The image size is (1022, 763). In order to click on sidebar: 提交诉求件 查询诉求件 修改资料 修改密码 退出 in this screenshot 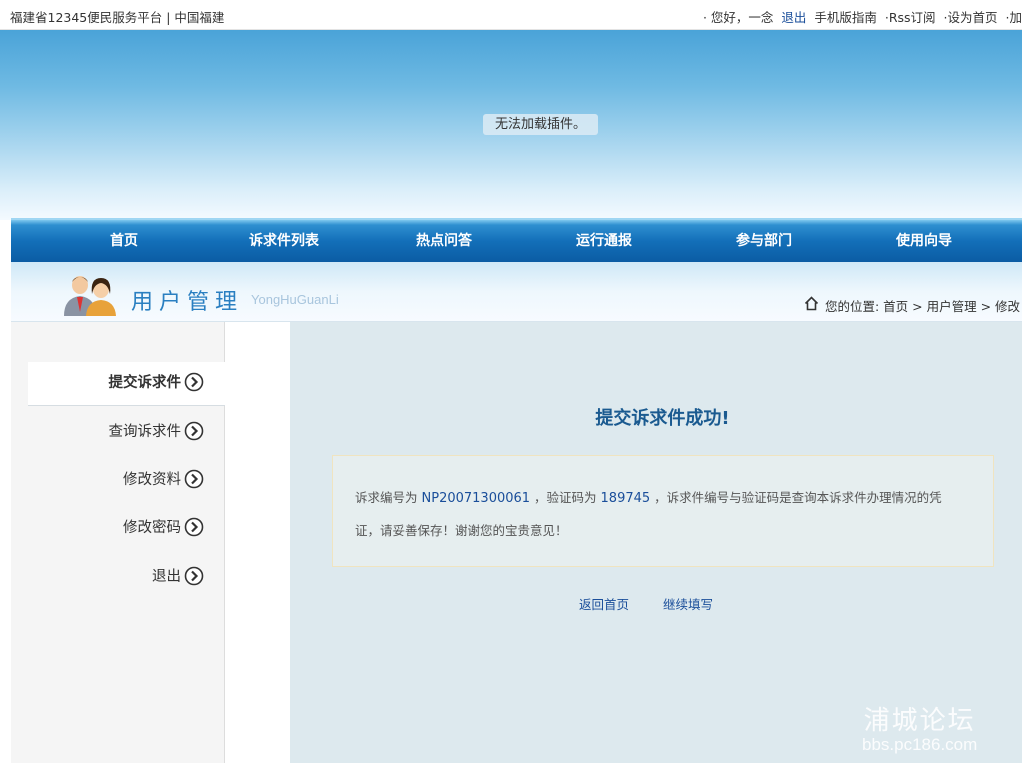, I will do `click(118, 542)`.